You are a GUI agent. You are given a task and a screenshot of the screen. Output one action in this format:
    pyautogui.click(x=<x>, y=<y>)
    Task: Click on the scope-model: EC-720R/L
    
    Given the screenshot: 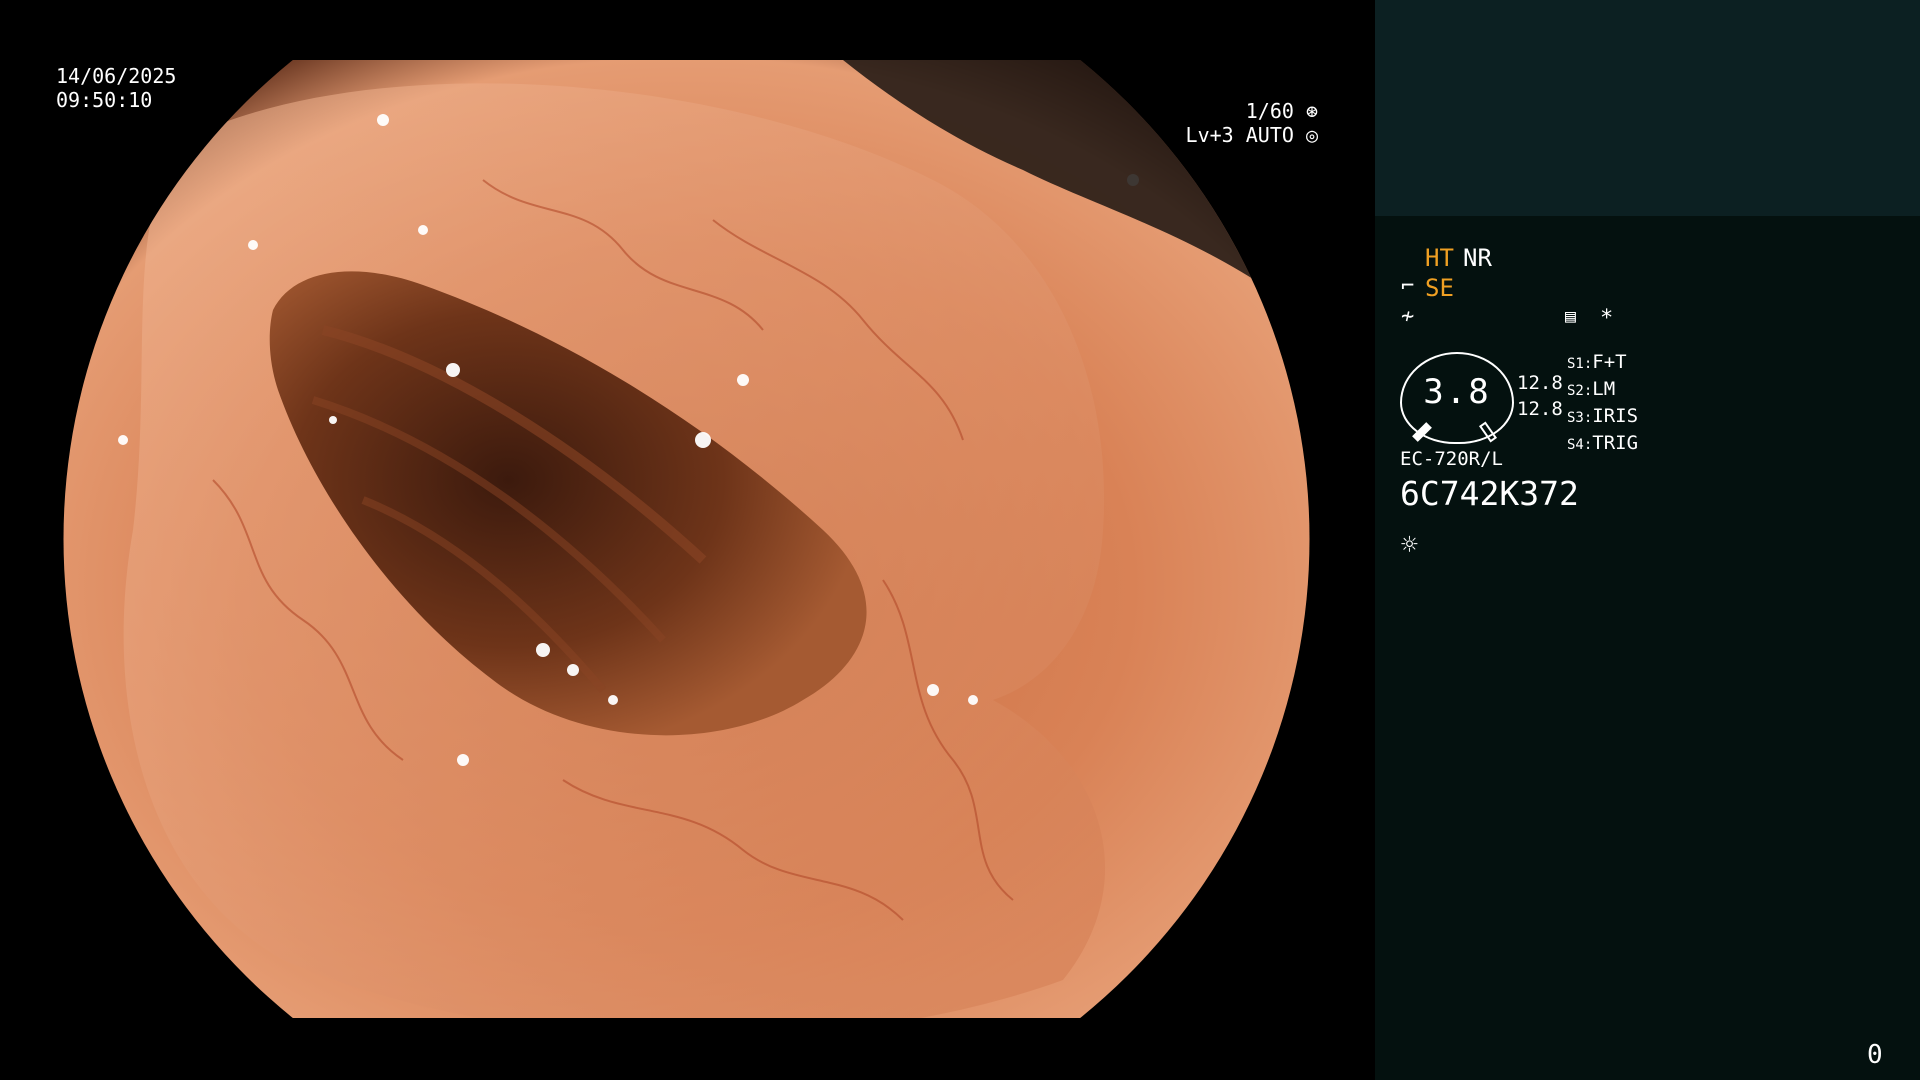 What is the action you would take?
    pyautogui.click(x=1451, y=459)
    